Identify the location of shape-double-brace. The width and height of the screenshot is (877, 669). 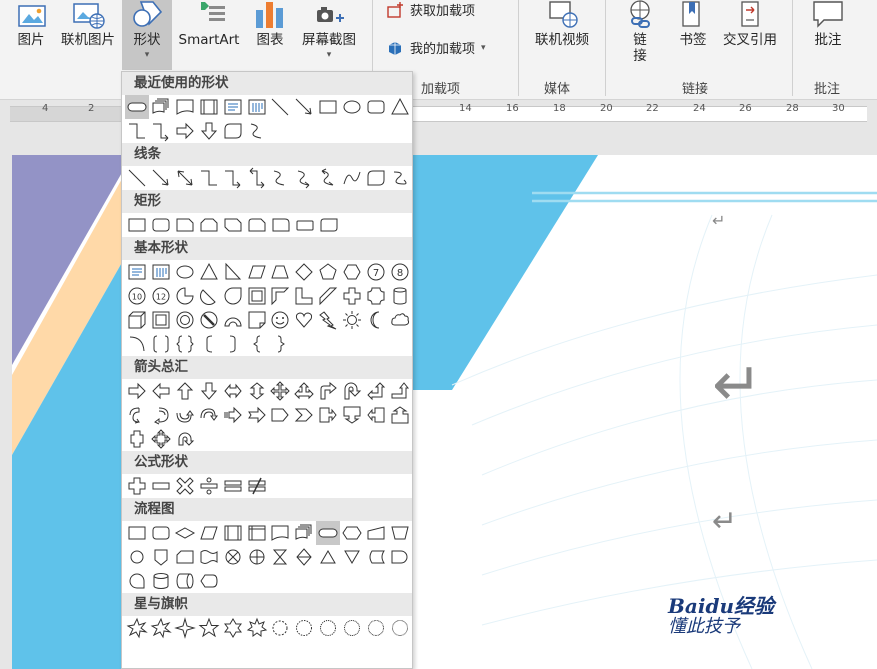
(185, 344).